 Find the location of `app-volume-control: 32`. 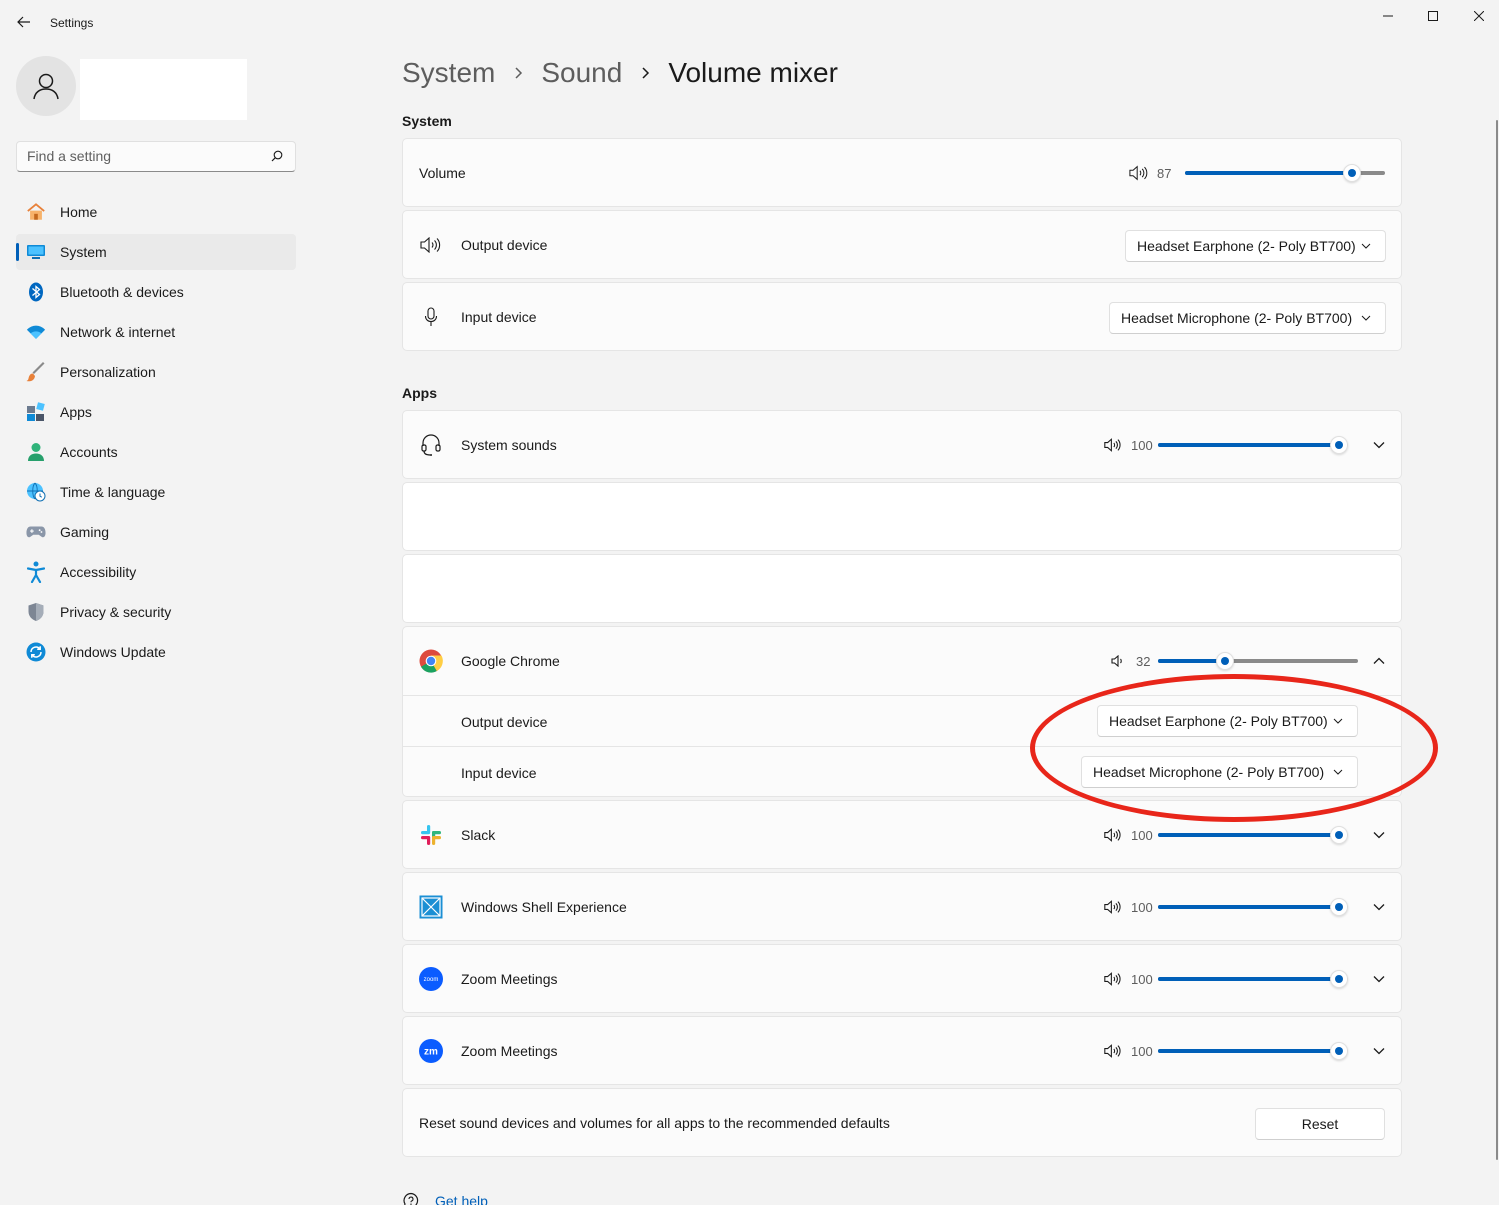

app-volume-control: 32 is located at coordinates (1233, 661).